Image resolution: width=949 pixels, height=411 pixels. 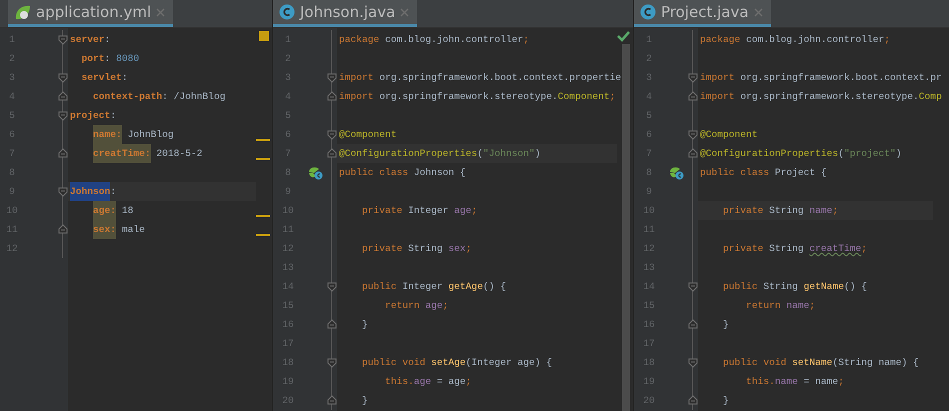 I want to click on code-line: import org.springframework.boot.context.propertie, so click(x=480, y=78).